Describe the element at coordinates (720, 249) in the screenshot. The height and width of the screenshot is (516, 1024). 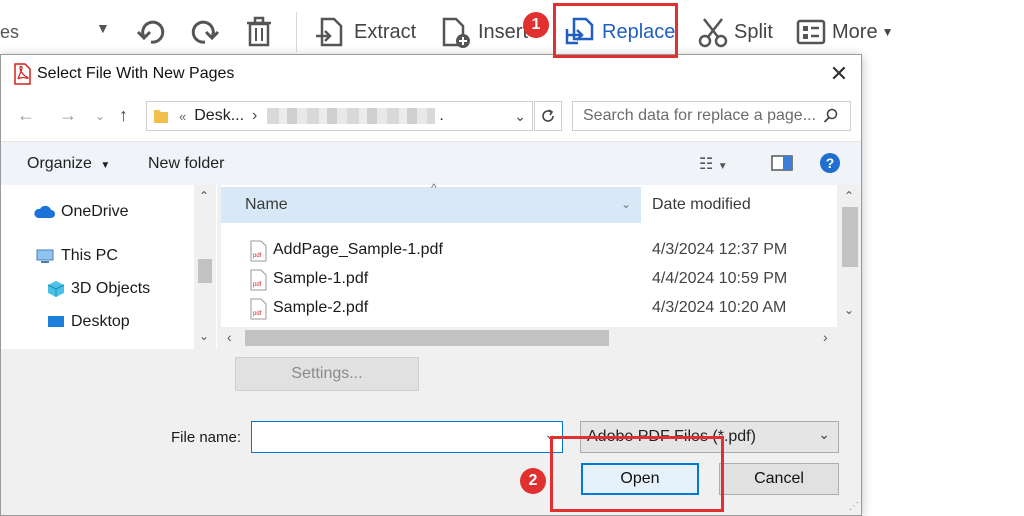
I see `file-date: 4/3/2024 12:37 PM` at that location.